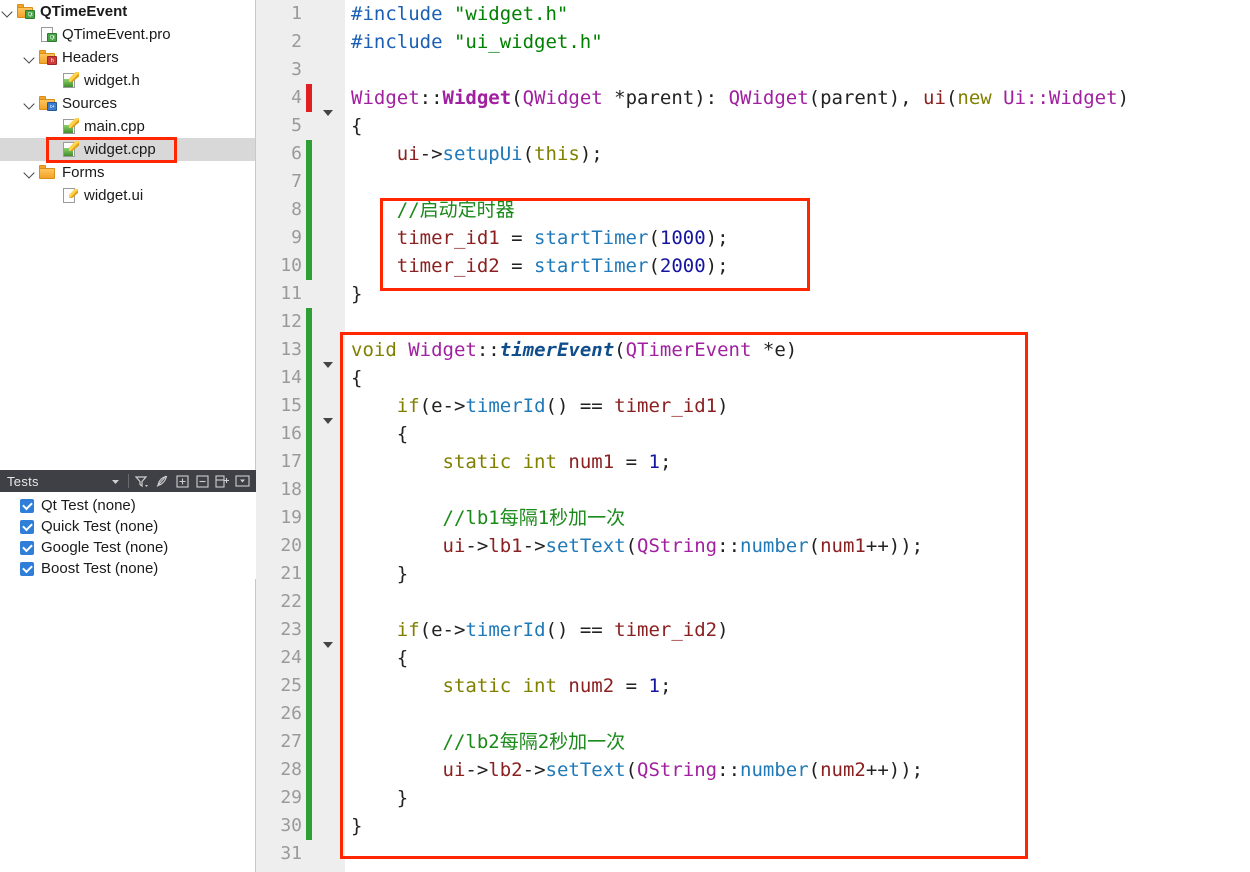 The width and height of the screenshot is (1250, 872). Describe the element at coordinates (127, 172) in the screenshot. I see `tree-item-forms: Forms` at that location.